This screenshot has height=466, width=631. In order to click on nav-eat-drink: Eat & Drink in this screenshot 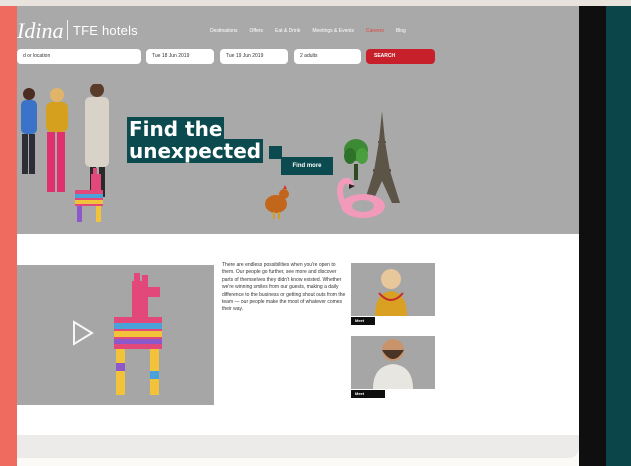, I will do `click(287, 31)`.